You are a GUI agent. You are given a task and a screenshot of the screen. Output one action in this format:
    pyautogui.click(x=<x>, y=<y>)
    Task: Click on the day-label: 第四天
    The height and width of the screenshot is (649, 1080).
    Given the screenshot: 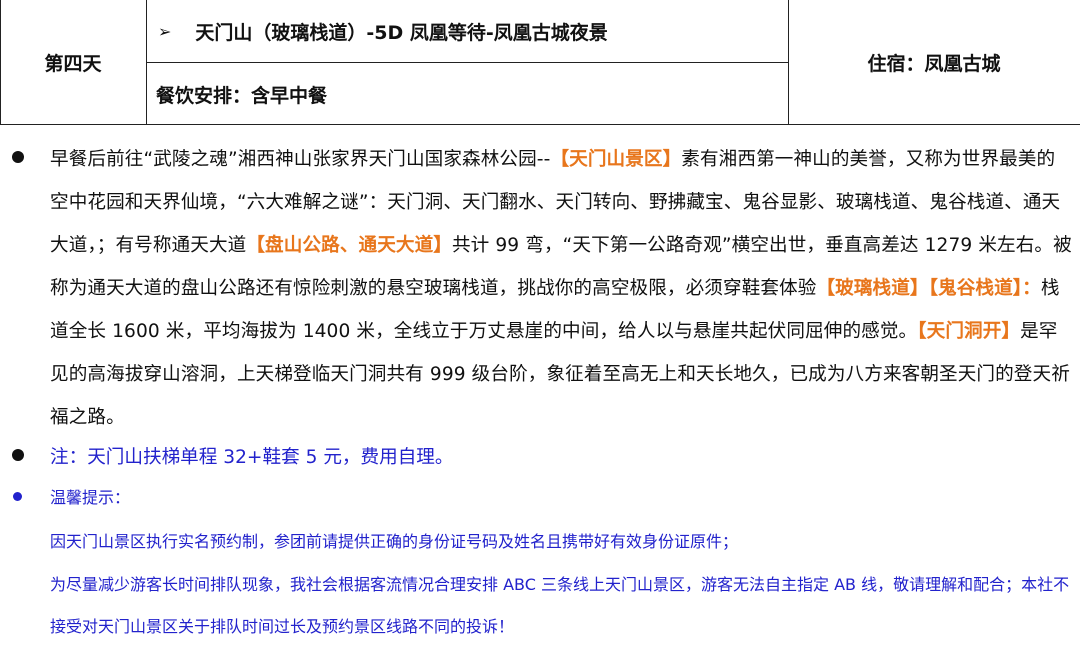 What is the action you would take?
    pyautogui.click(x=73, y=64)
    